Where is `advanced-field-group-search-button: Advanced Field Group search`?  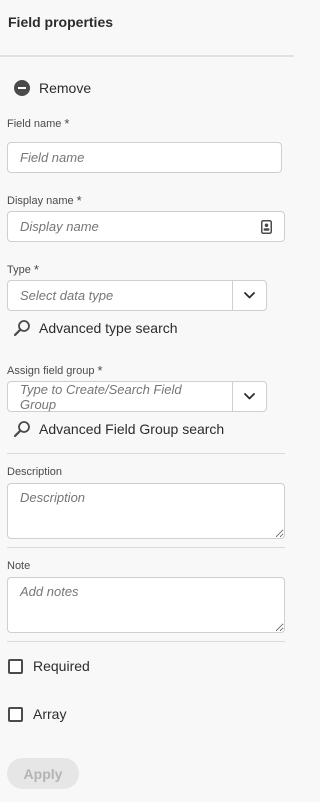
advanced-field-group-search-button: Advanced Field Group search is located at coordinates (118, 429).